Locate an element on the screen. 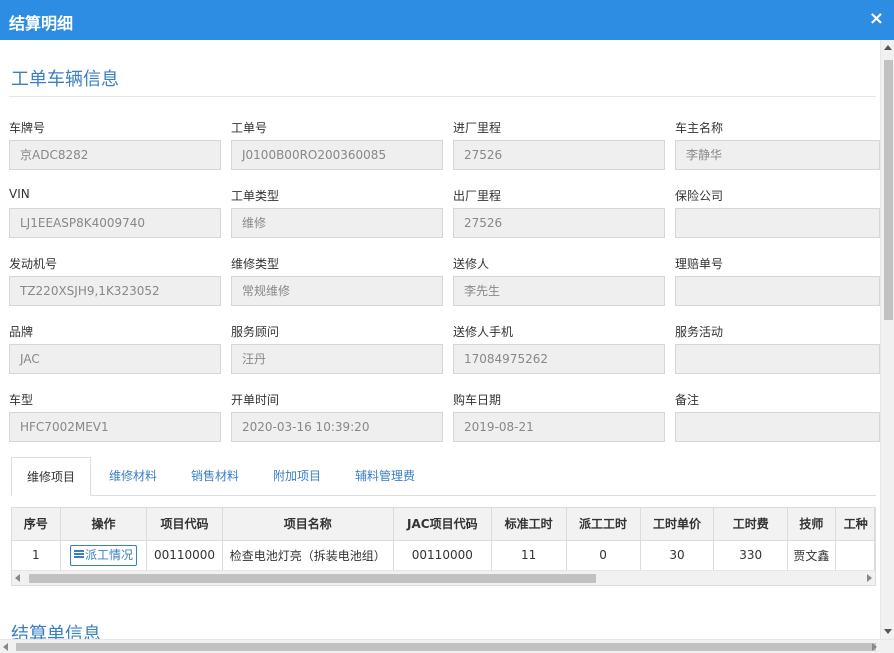 The width and height of the screenshot is (894, 653). tab-sales-materials: 销售材料 is located at coordinates (215, 476).